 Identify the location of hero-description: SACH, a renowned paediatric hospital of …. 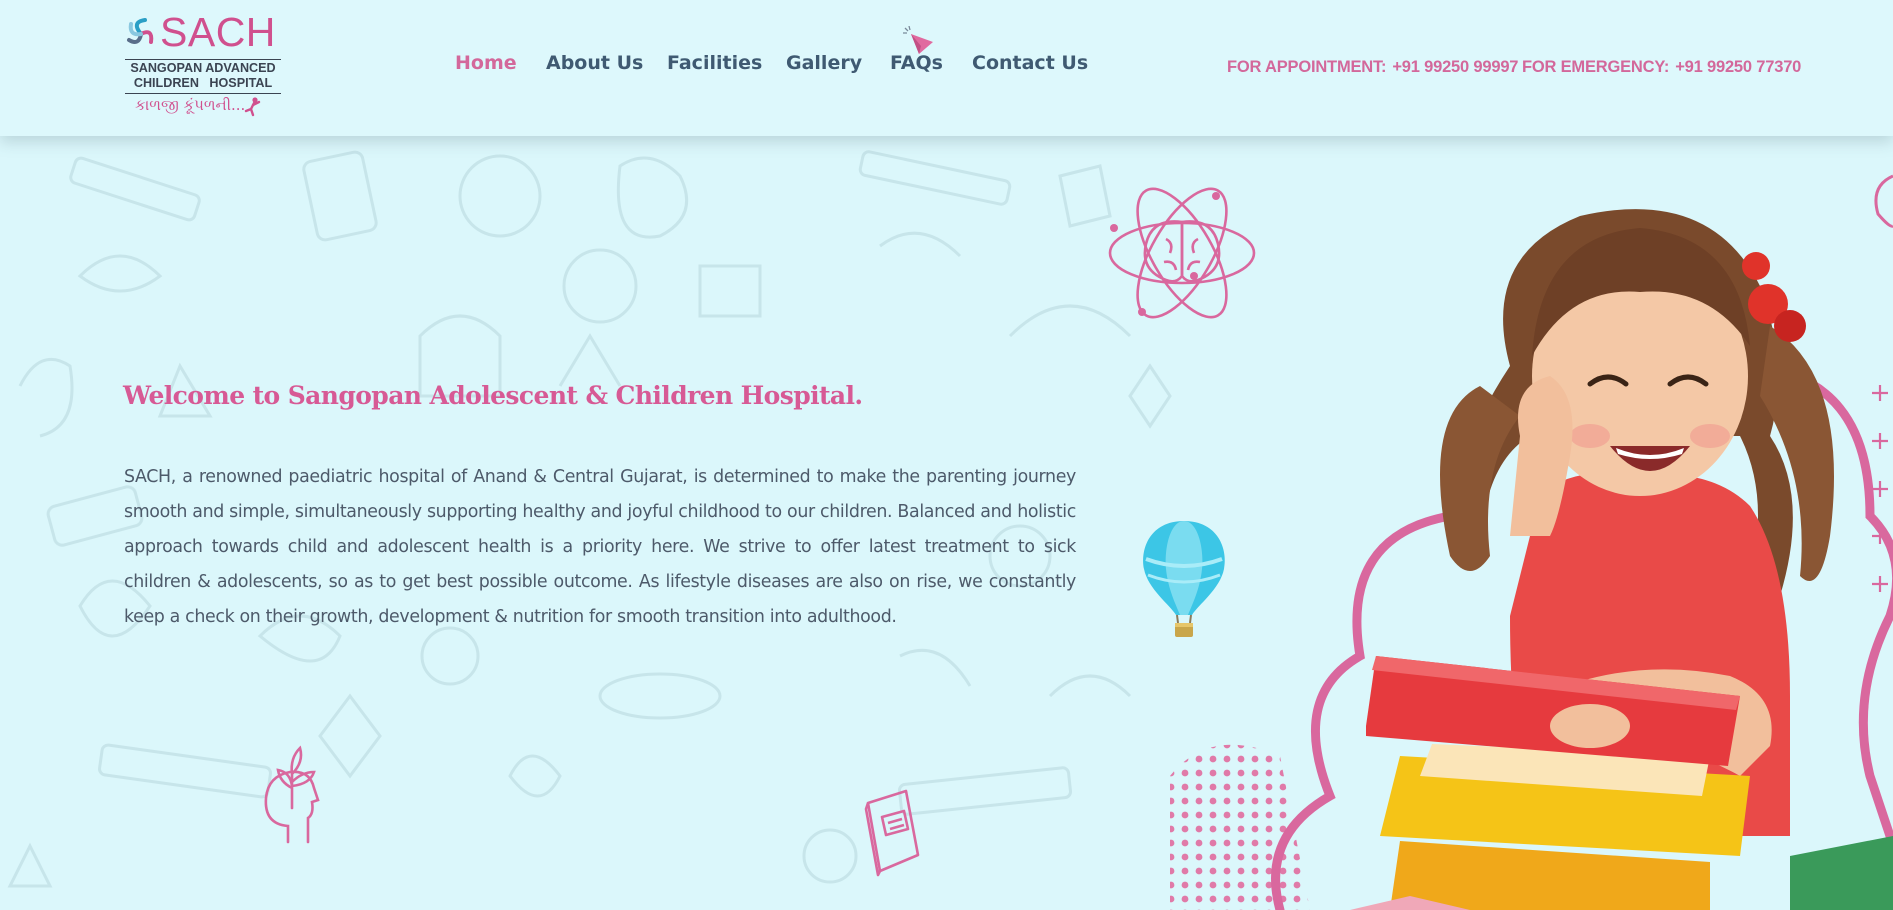
(600, 547).